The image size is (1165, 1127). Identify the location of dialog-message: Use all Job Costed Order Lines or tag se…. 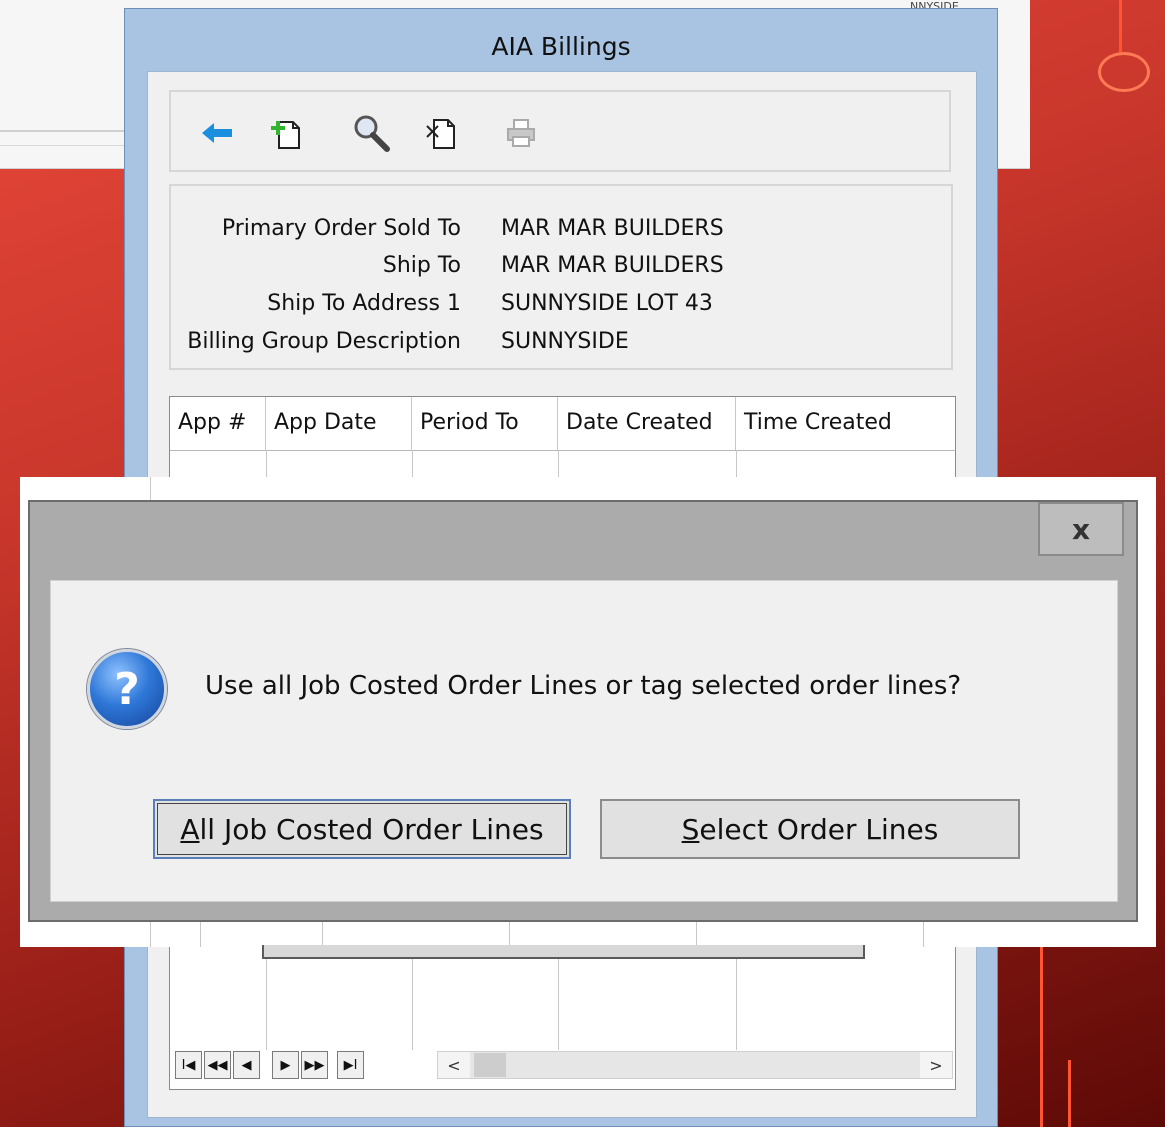
(583, 686).